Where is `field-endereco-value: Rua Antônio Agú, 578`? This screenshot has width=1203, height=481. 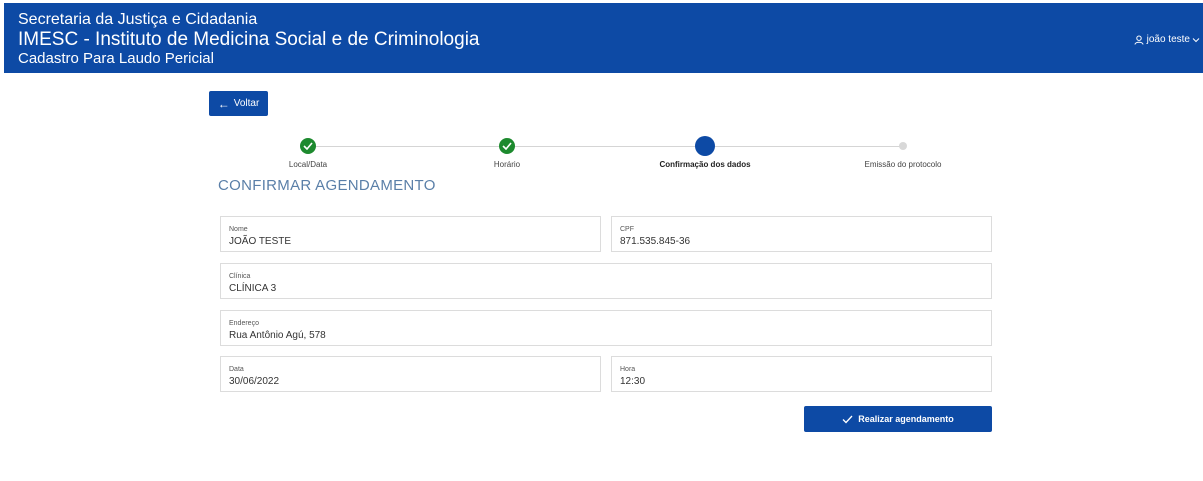
field-endereco-value: Rua Antônio Agú, 578 is located at coordinates (277, 335).